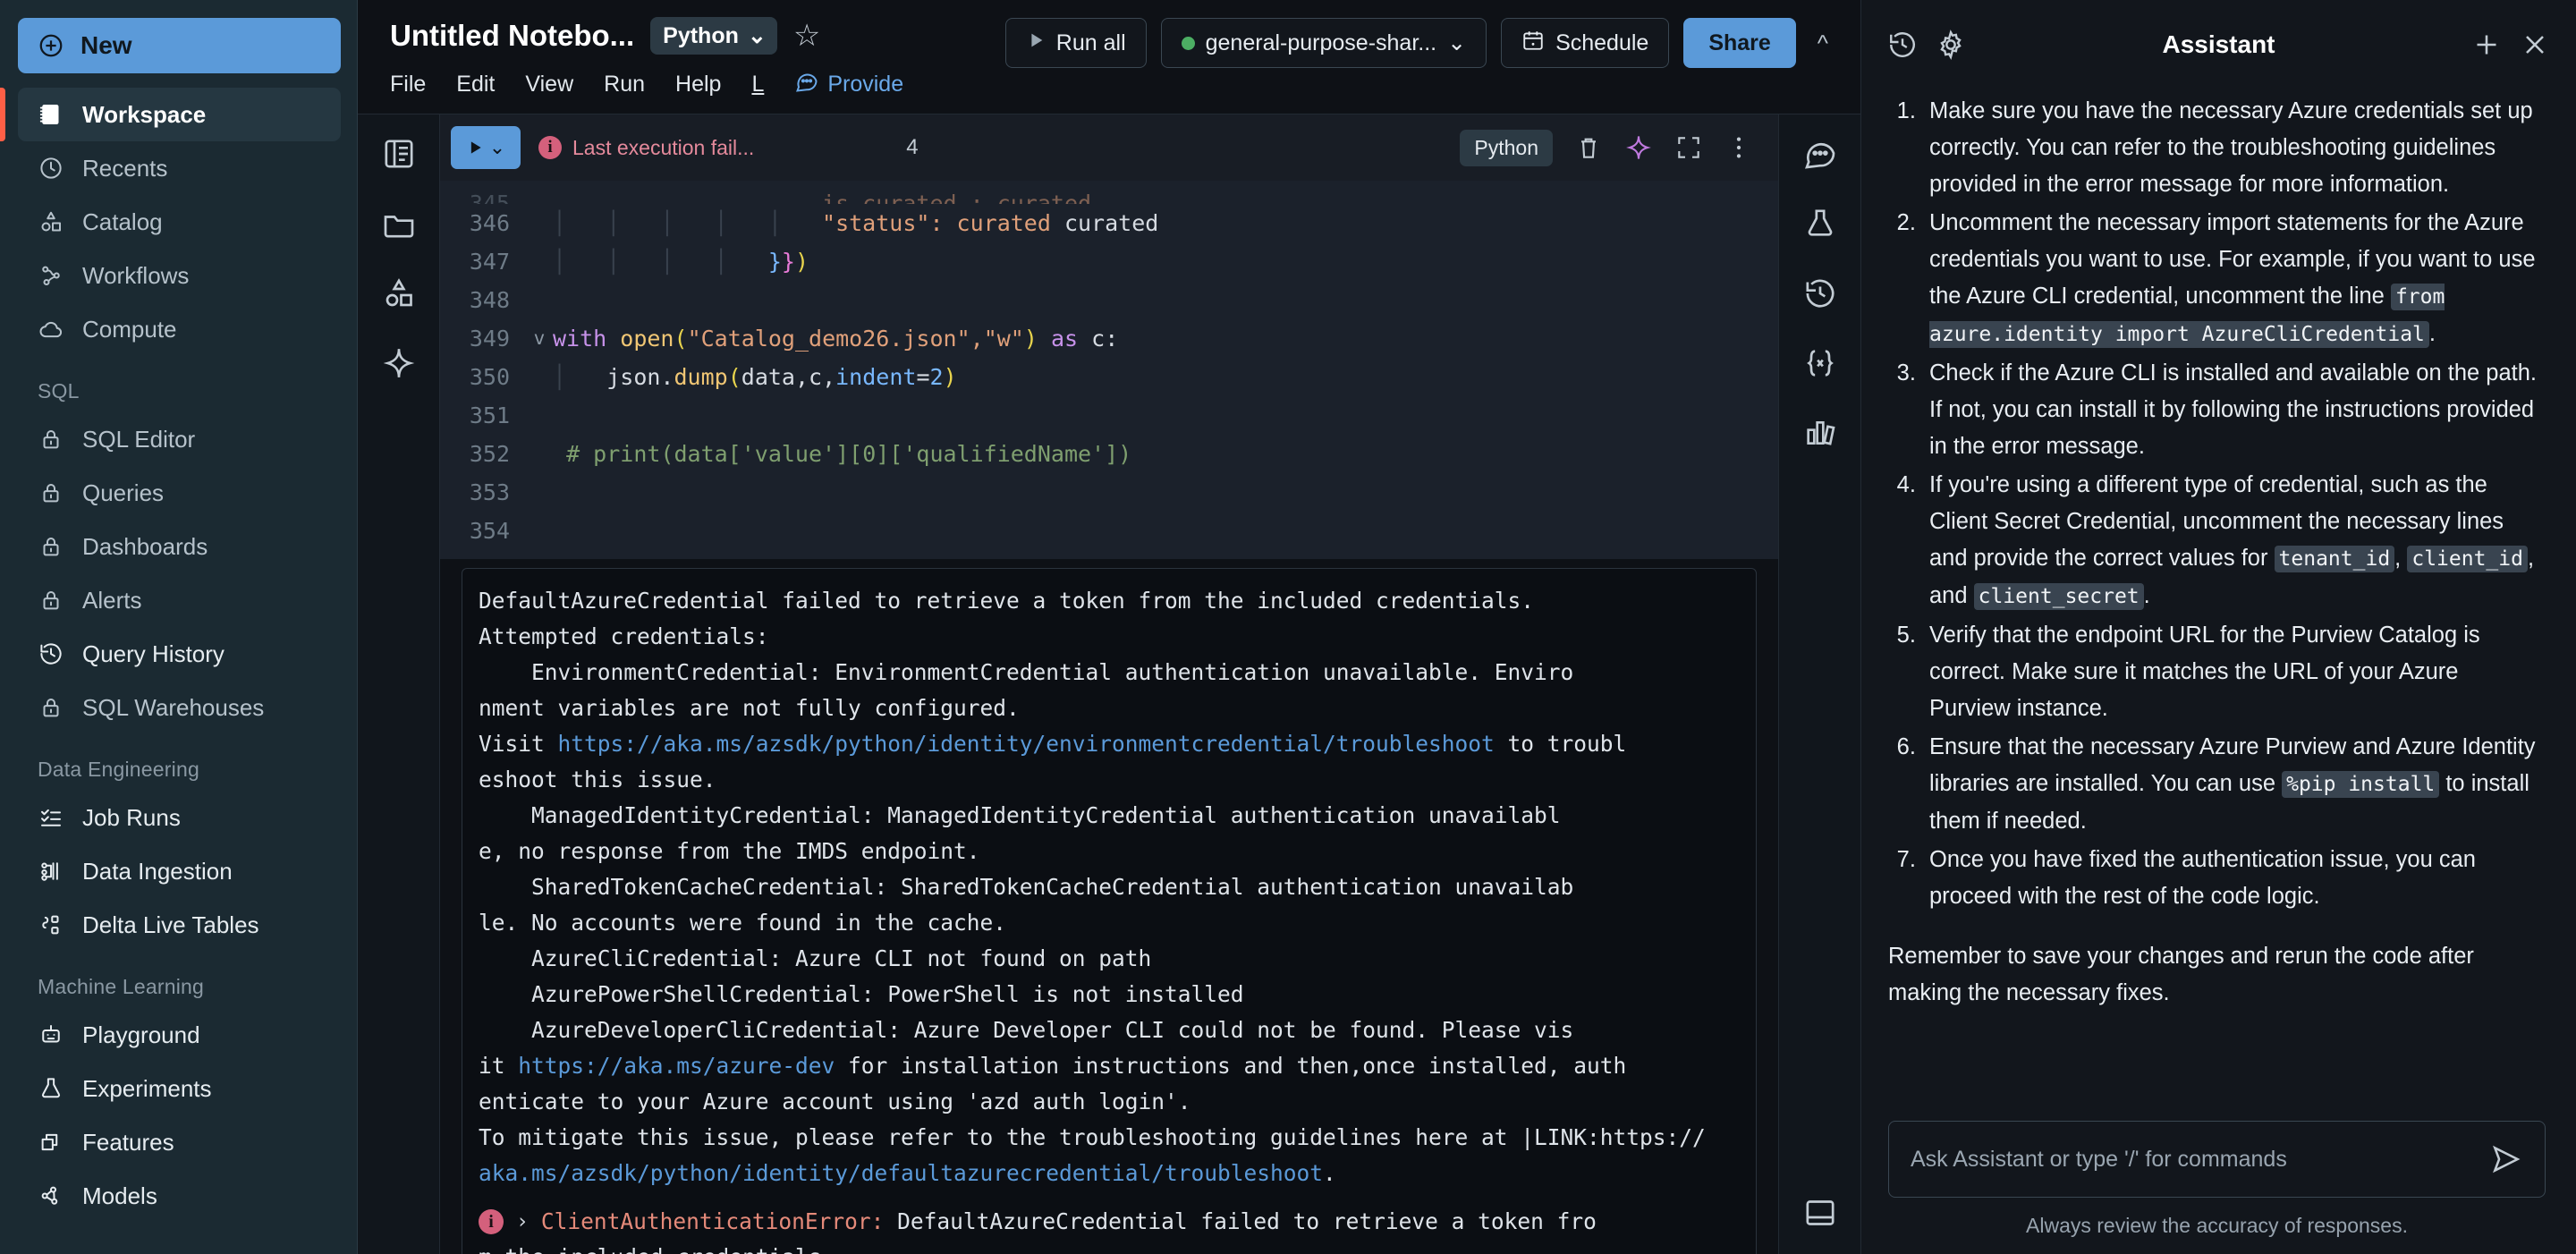  Describe the element at coordinates (676, 1066) in the screenshot. I see `output-link: https://aka.ms/azure-dev` at that location.